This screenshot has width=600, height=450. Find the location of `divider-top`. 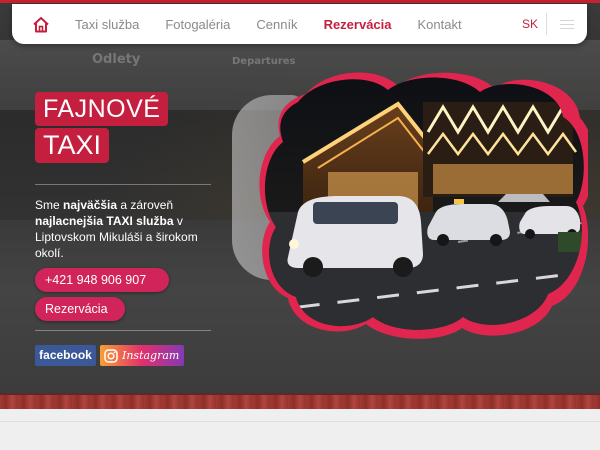

divider-top is located at coordinates (123, 184).